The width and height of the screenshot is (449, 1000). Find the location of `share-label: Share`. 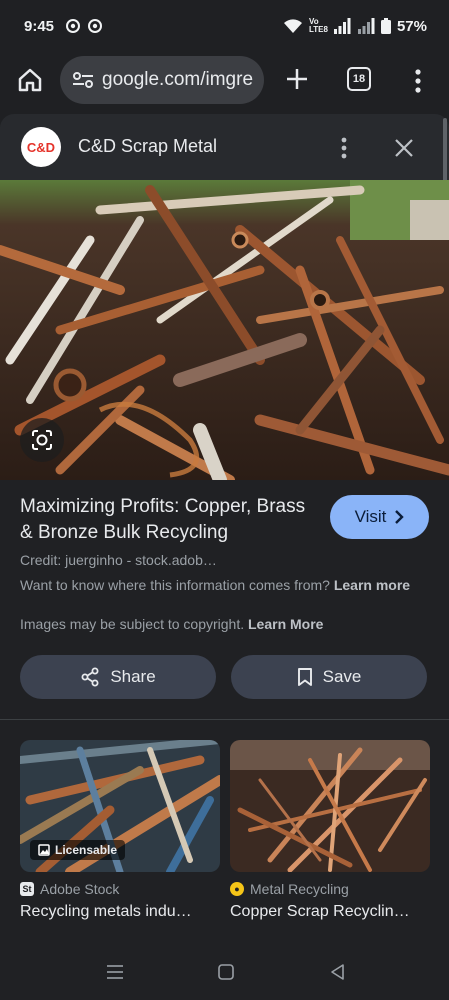

share-label: Share is located at coordinates (133, 676).